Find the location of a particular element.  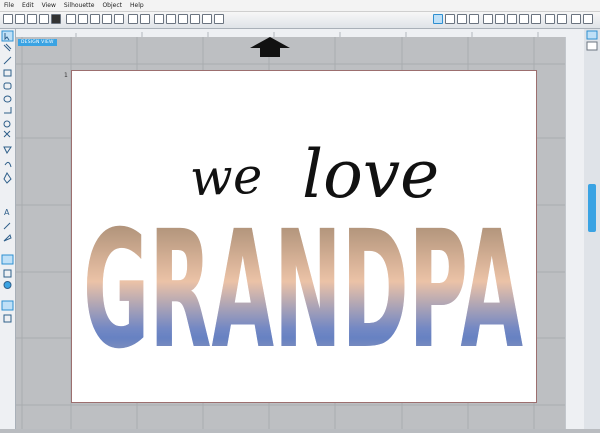

cut-send-icon is located at coordinates (83, 19).